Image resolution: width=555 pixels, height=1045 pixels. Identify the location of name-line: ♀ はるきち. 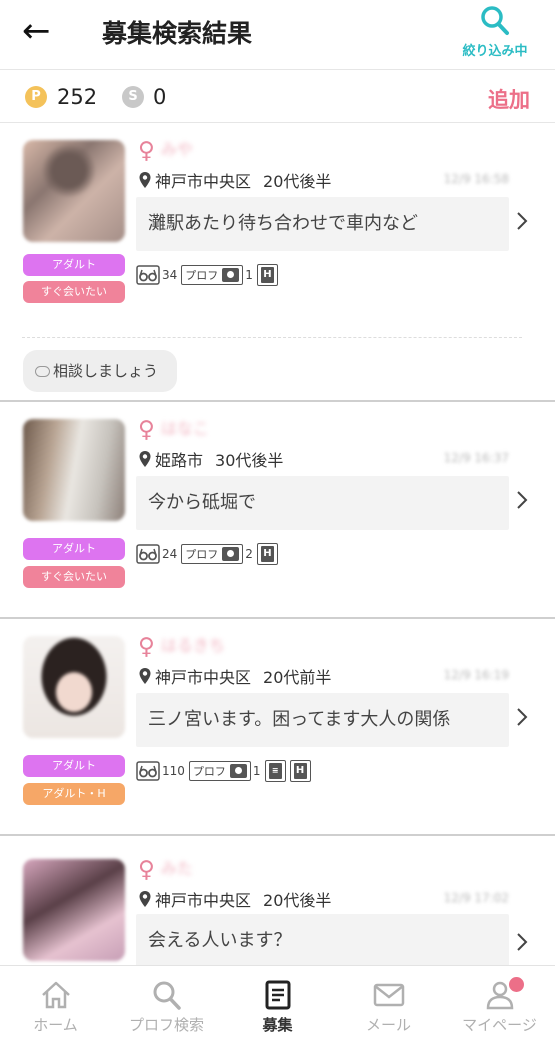
(181, 647).